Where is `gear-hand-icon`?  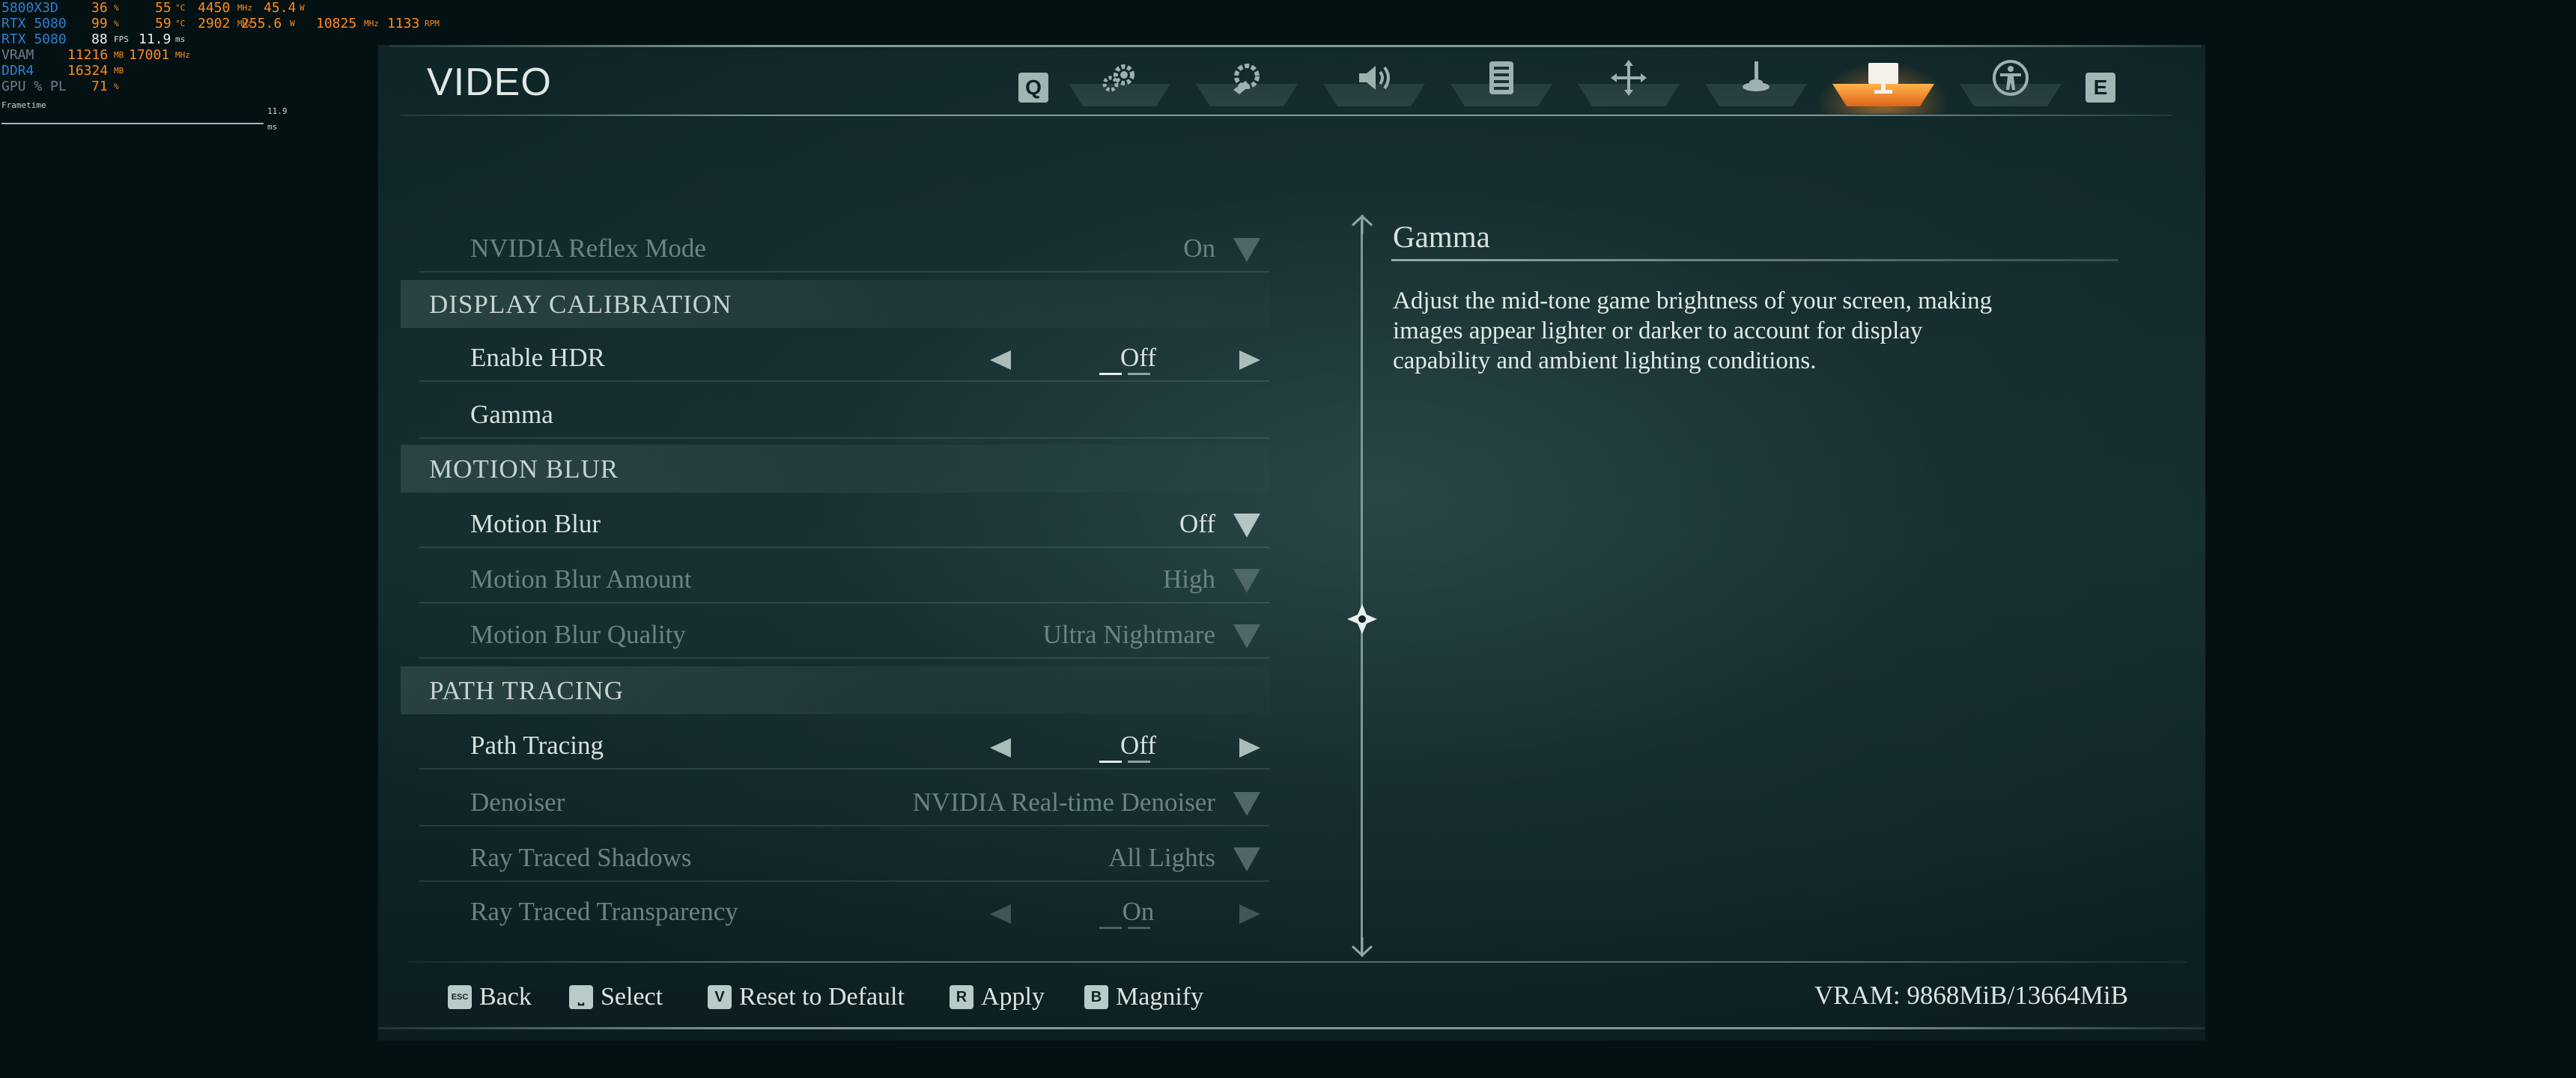 gear-hand-icon is located at coordinates (1246, 79).